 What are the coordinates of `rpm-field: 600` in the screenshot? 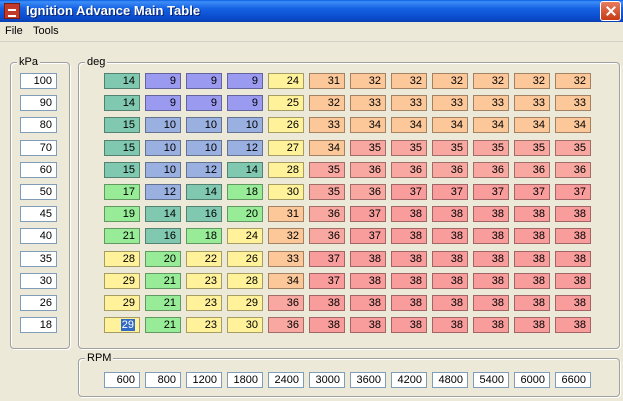 It's located at (122, 380).